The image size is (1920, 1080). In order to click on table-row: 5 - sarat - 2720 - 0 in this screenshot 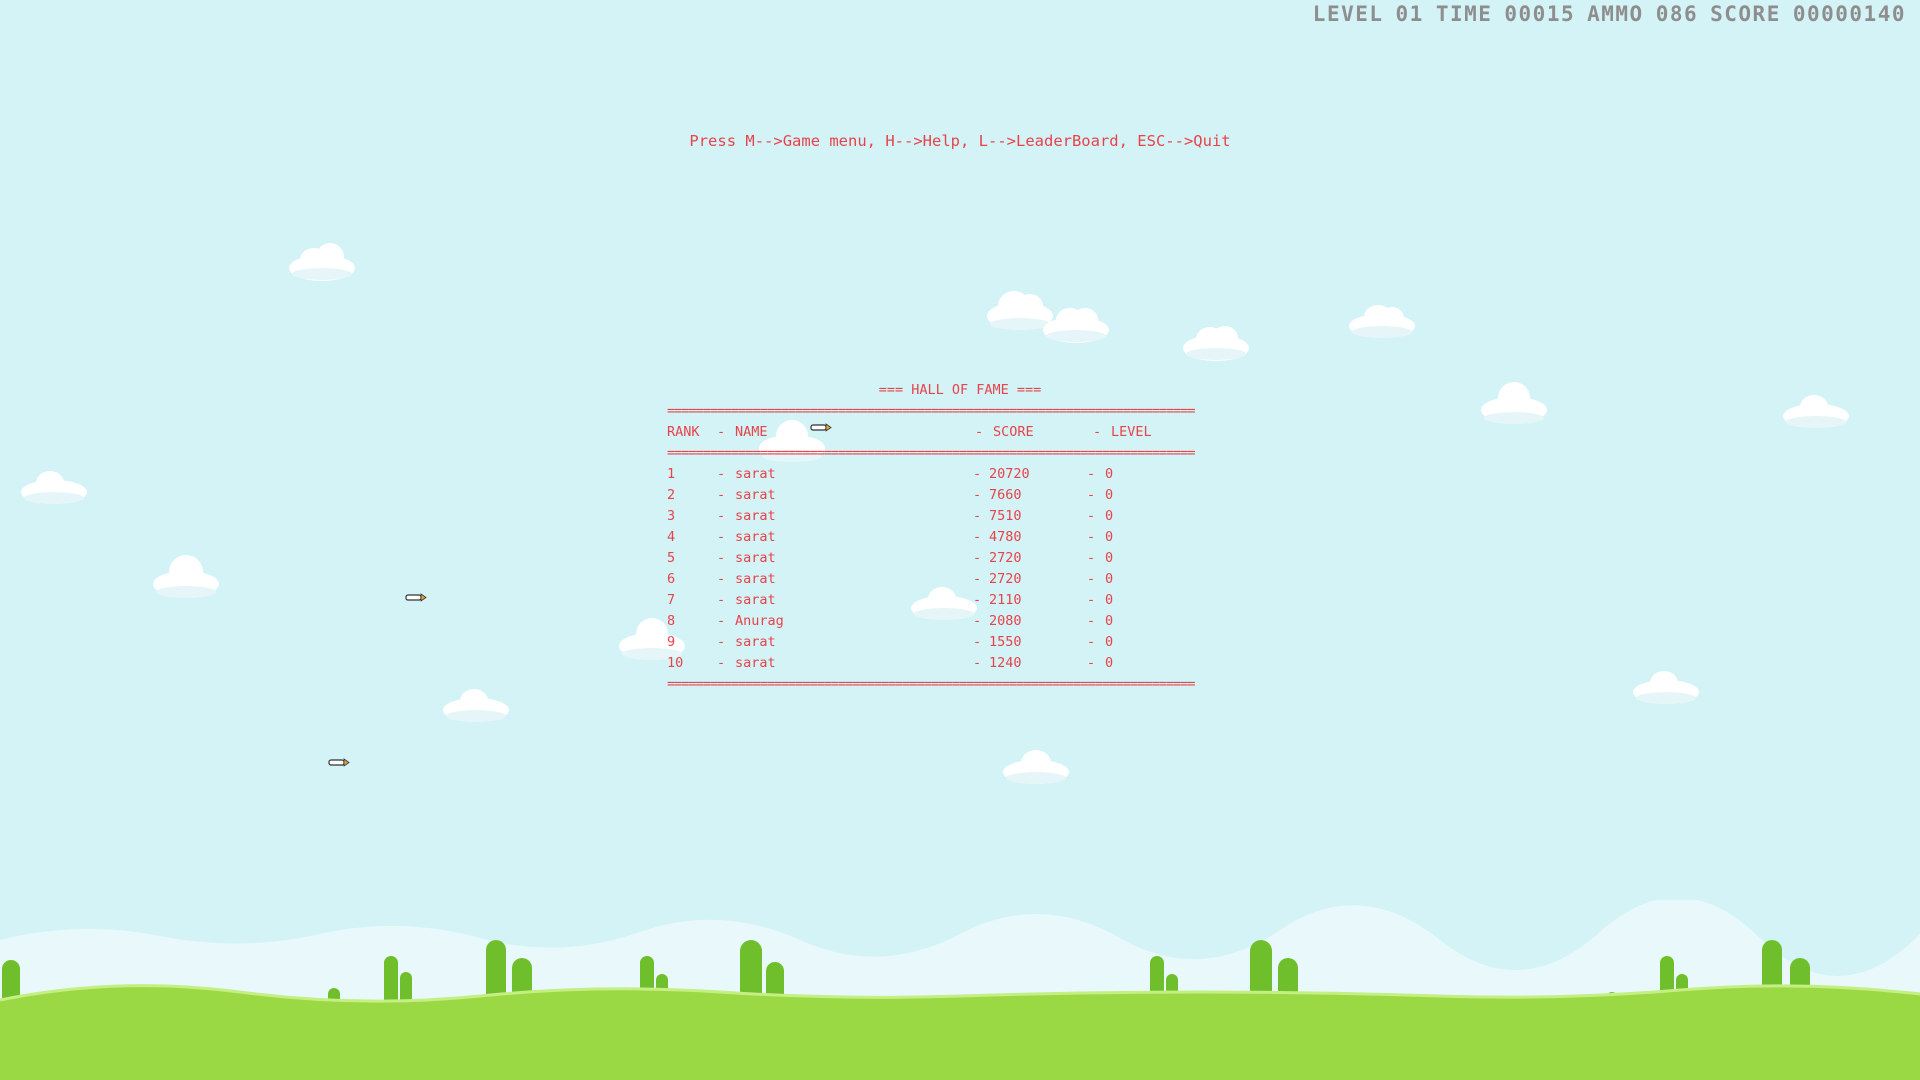, I will do `click(960, 558)`.